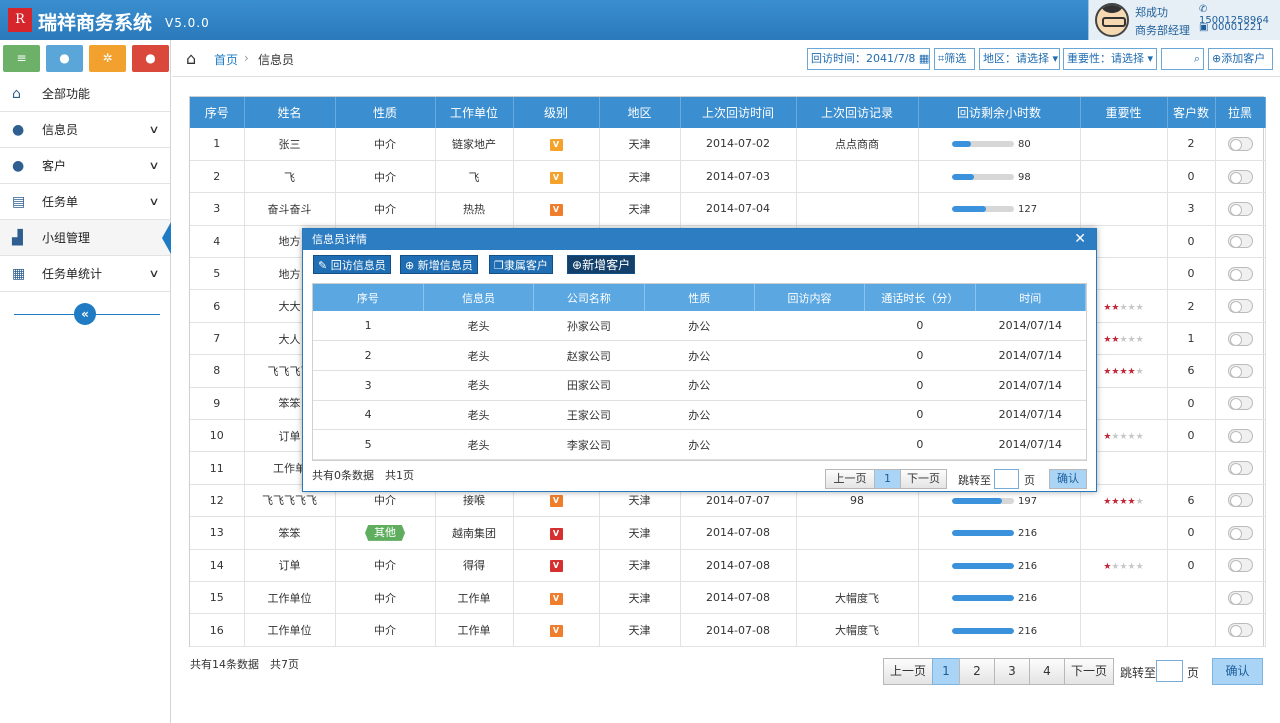 The width and height of the screenshot is (1280, 723). I want to click on dialog-page-1-button: 1, so click(887, 479).